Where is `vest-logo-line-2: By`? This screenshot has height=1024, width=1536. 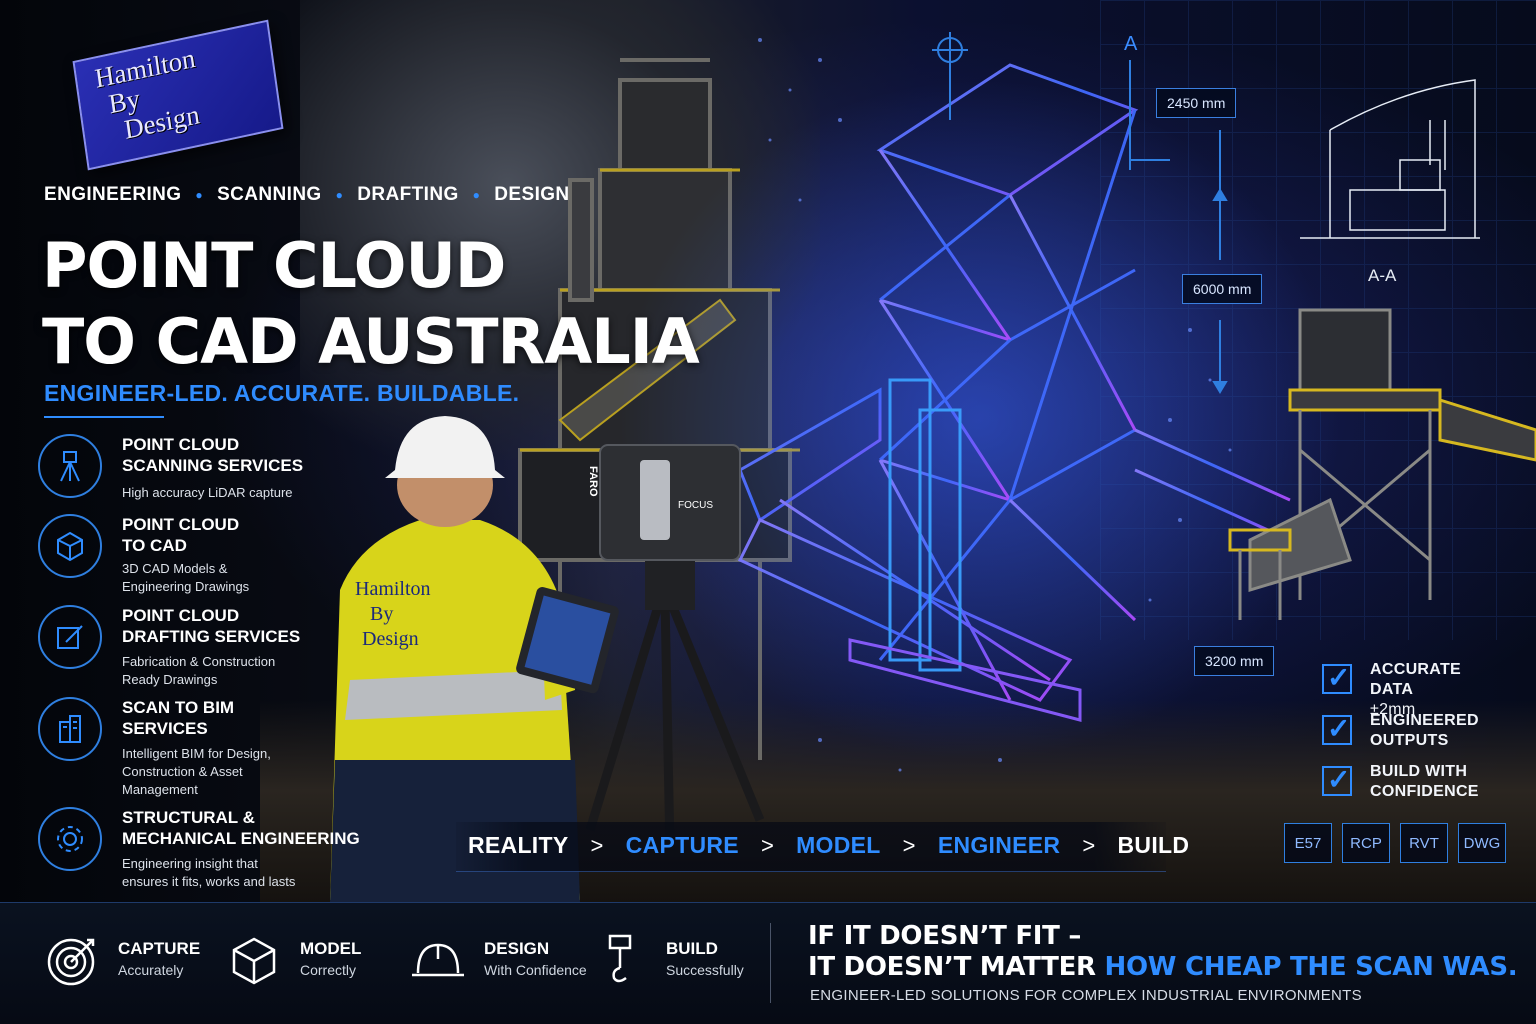 vest-logo-line-2: By is located at coordinates (381, 614).